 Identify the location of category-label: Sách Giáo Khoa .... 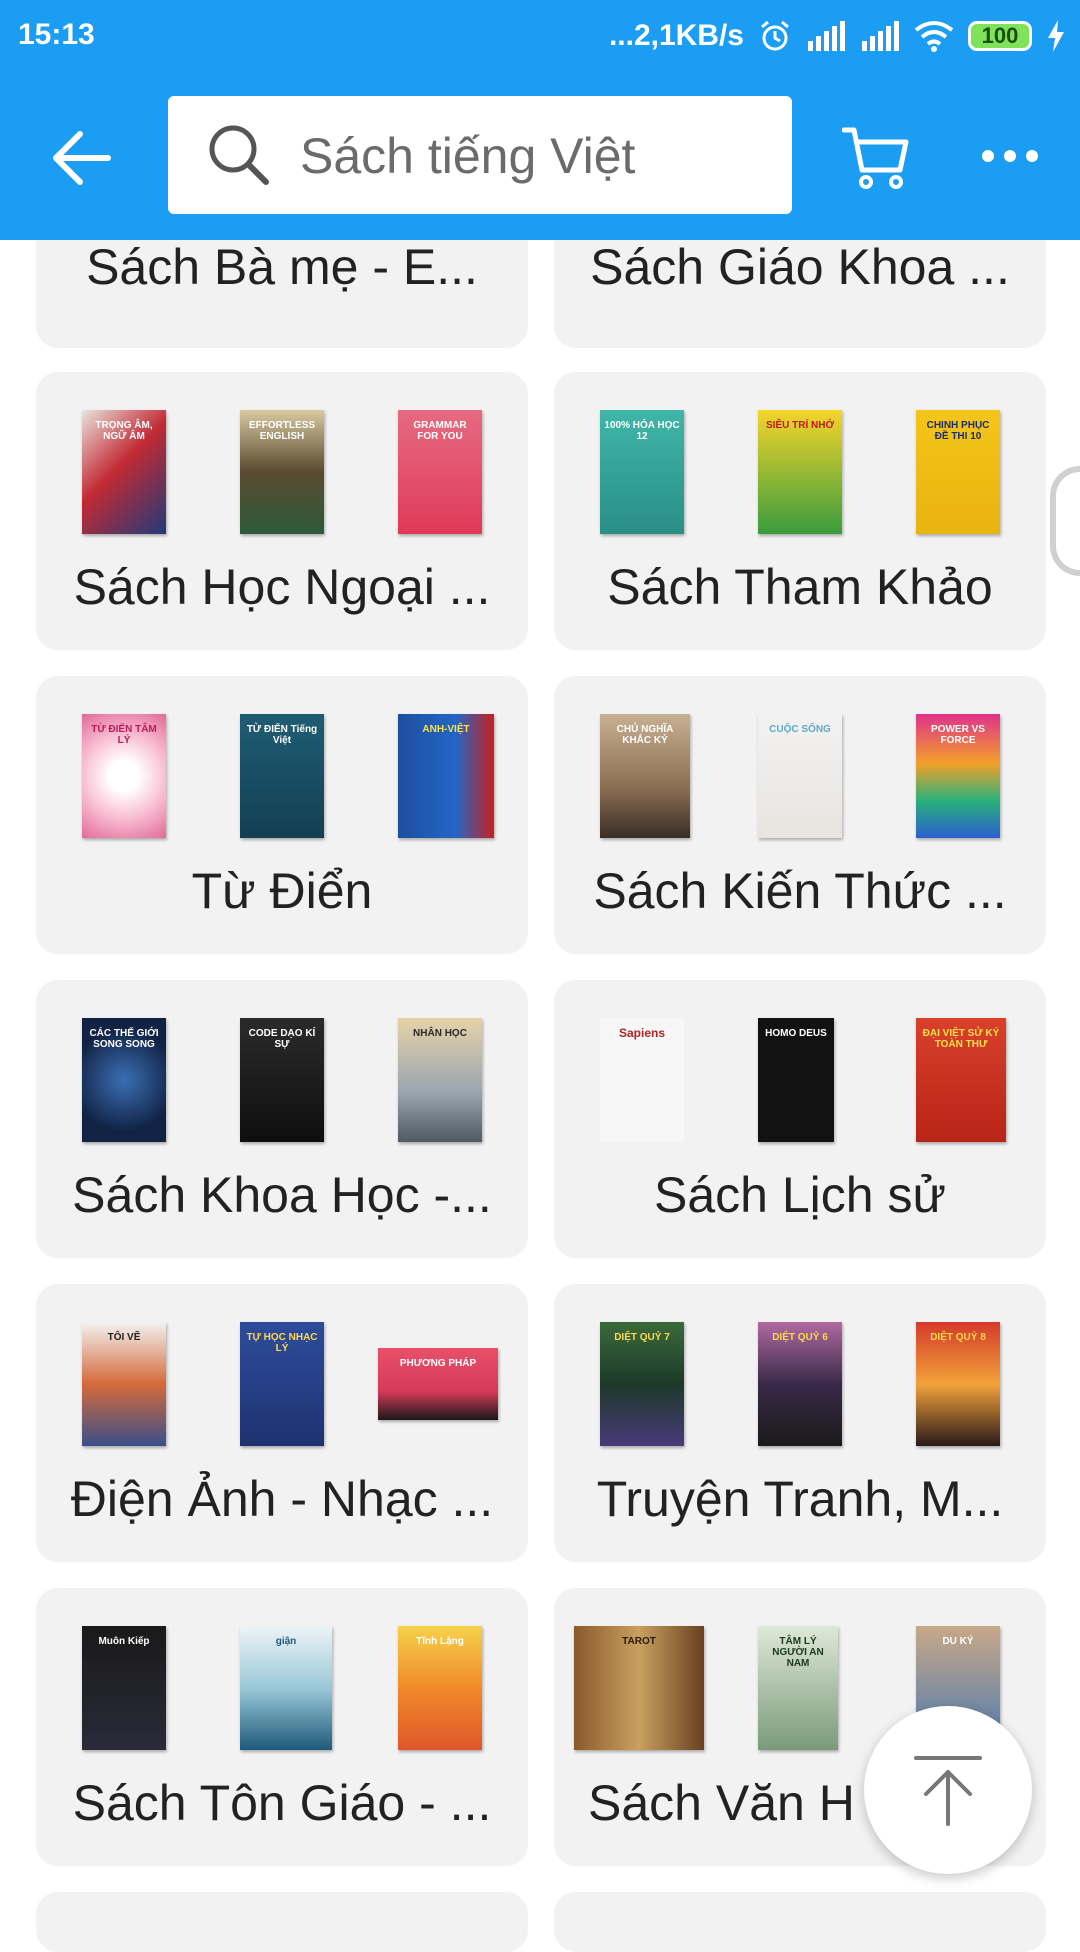
(800, 267).